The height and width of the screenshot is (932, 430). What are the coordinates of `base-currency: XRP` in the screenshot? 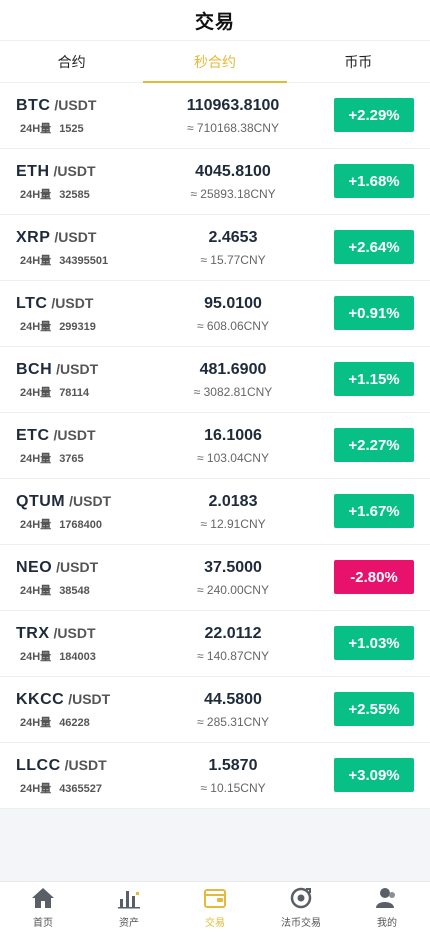 It's located at (33, 237).